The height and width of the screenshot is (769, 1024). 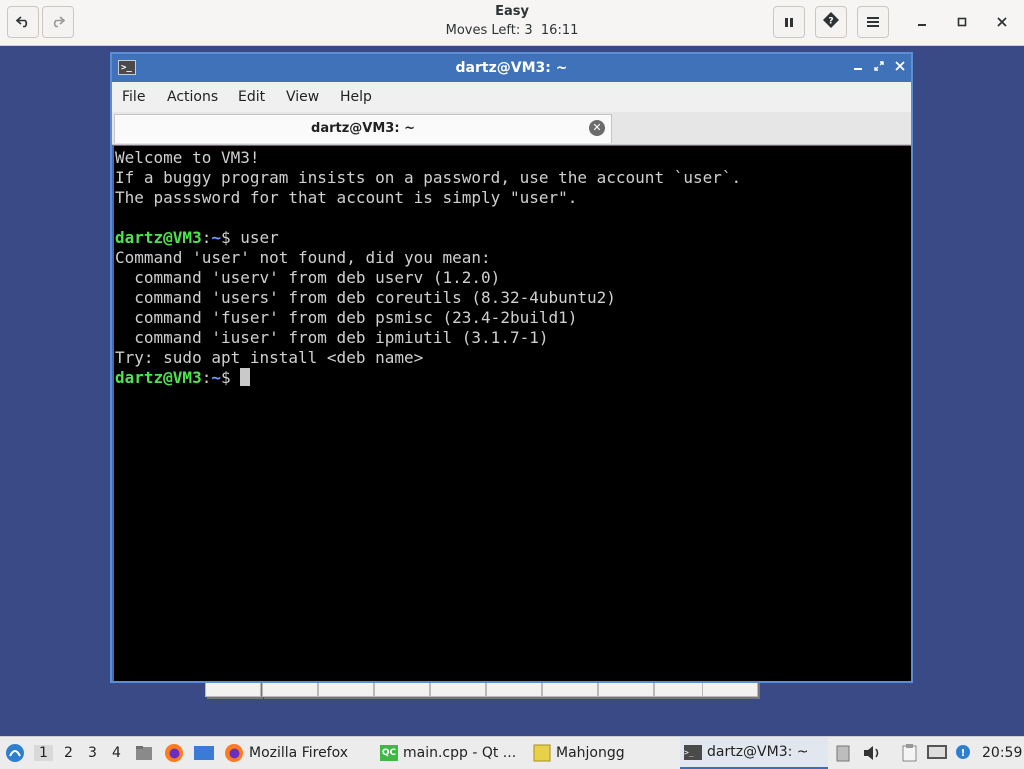 I want to click on moves-left-value: 3, so click(x=528, y=30).